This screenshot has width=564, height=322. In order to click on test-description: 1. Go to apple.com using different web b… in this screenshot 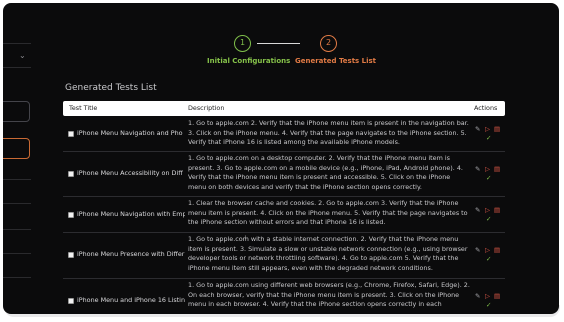, I will do `click(329, 295)`.